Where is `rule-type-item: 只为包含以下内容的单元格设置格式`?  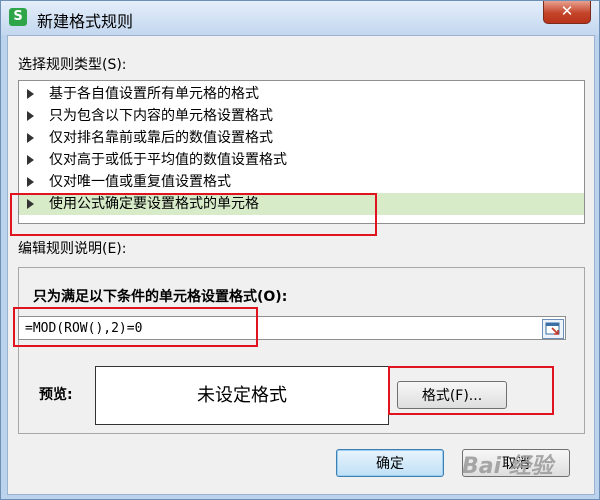 rule-type-item: 只为包含以下内容的单元格设置格式 is located at coordinates (301, 116).